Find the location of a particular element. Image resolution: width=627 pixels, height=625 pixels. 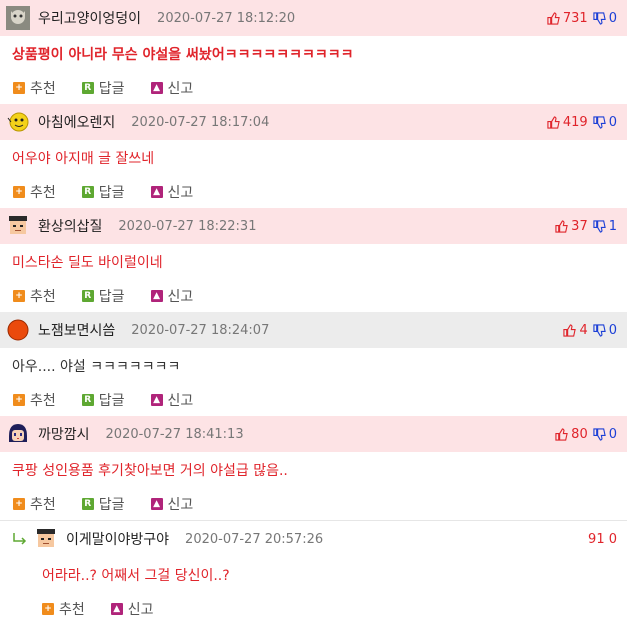

graduate-cap-avatar is located at coordinates (18, 225).